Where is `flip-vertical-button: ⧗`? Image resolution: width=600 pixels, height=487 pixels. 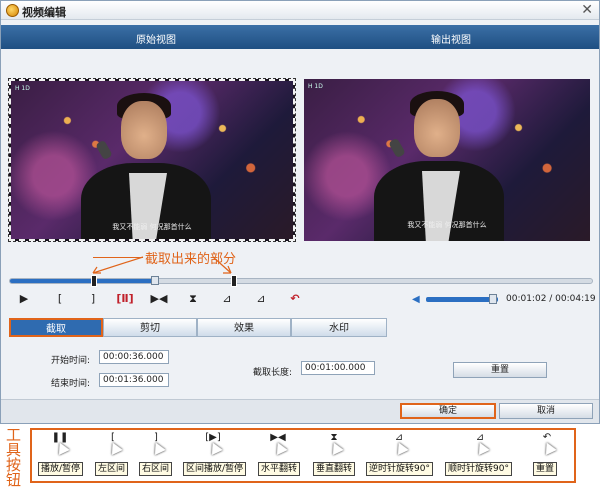
flip-vertical-button: ⧗ is located at coordinates (193, 299).